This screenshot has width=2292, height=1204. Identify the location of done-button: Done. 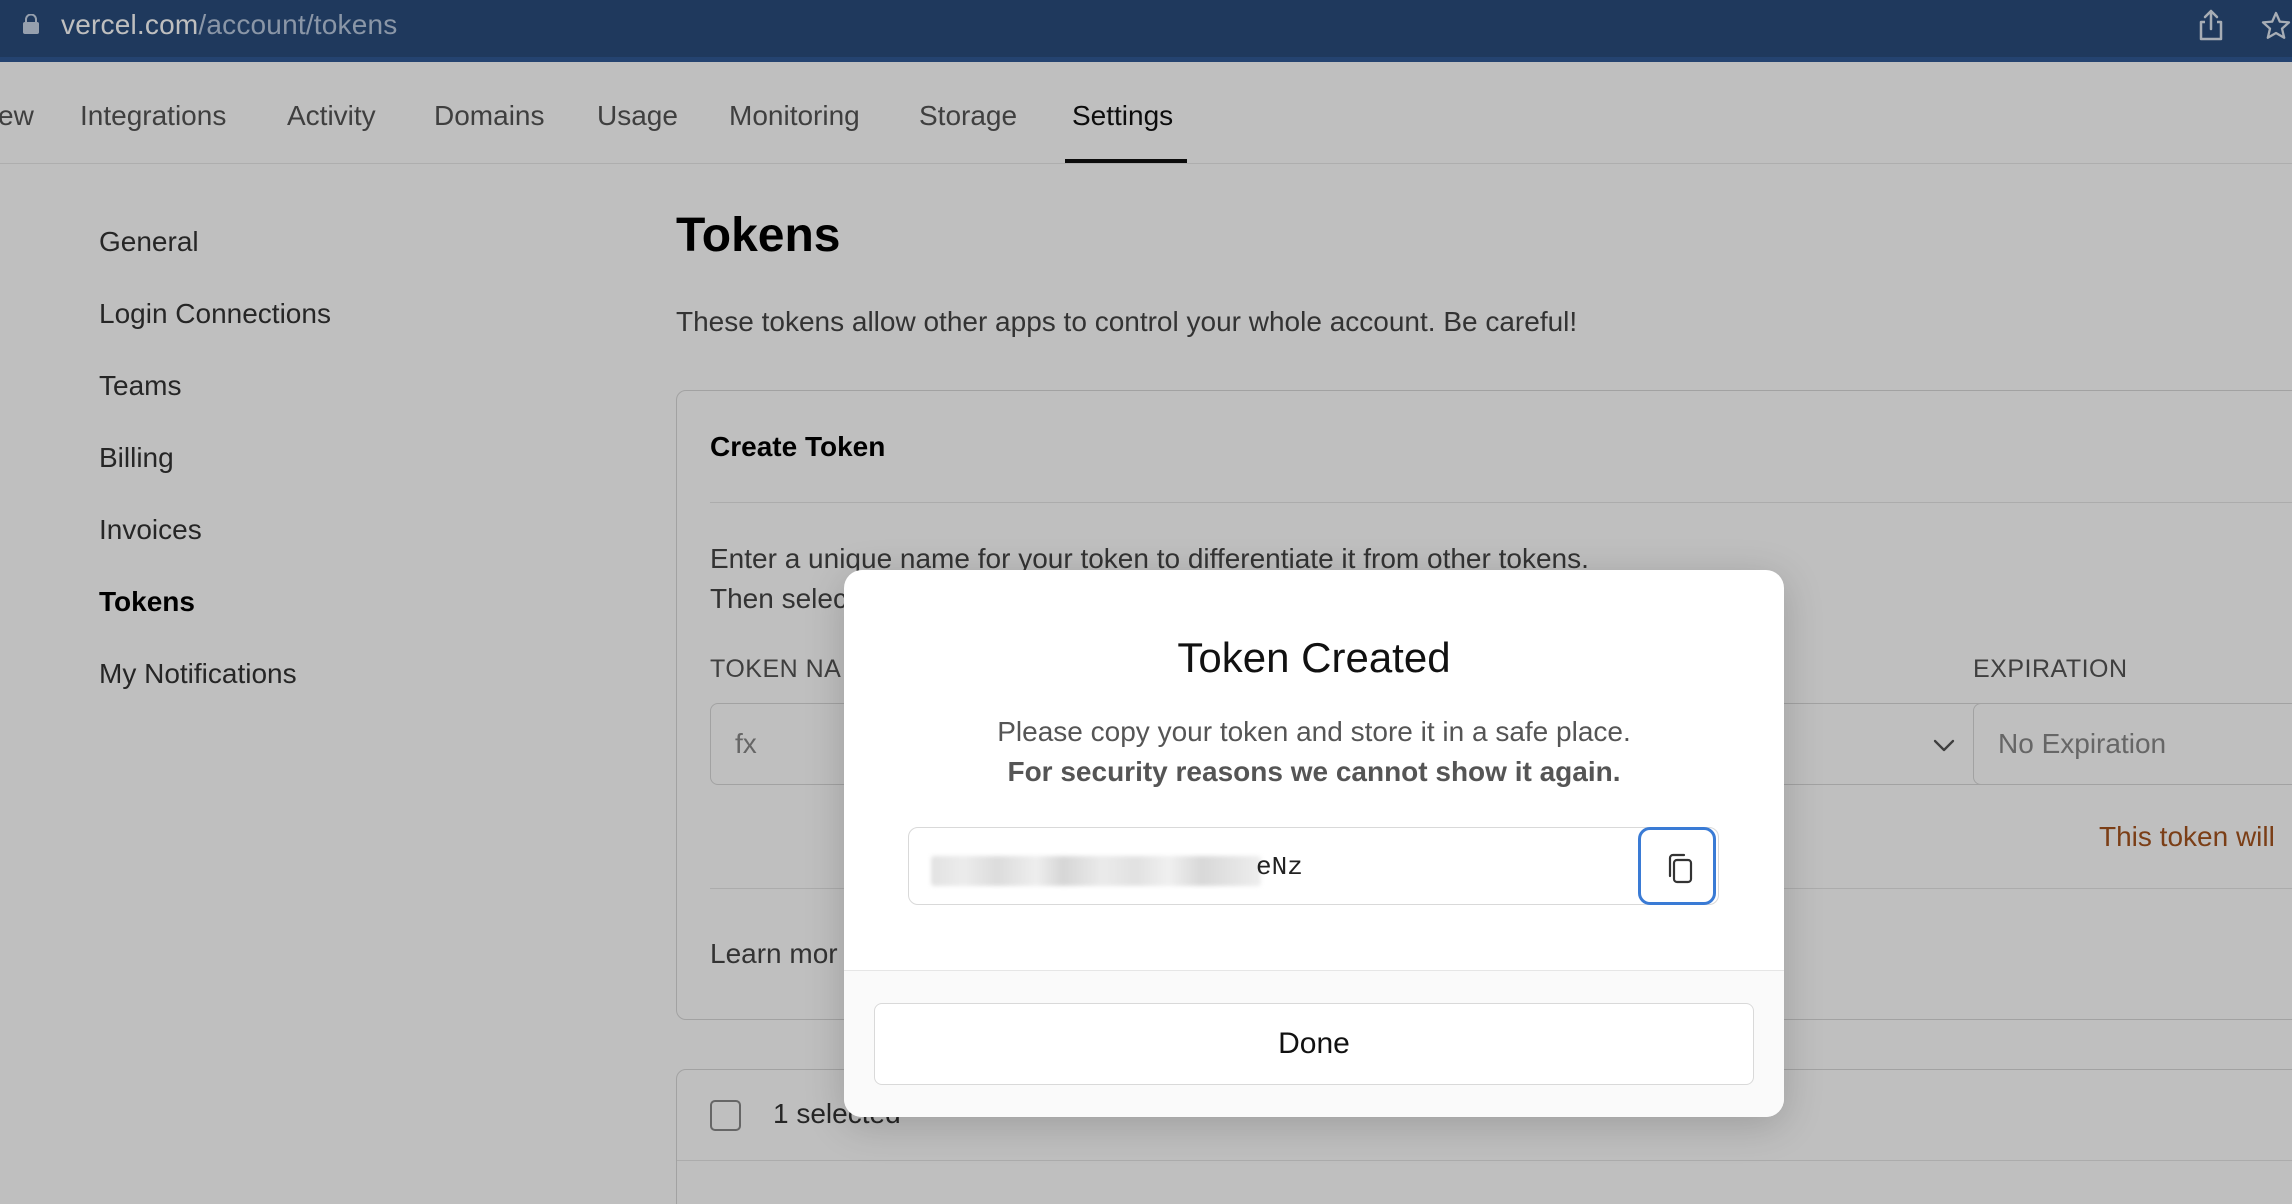
(1314, 1044).